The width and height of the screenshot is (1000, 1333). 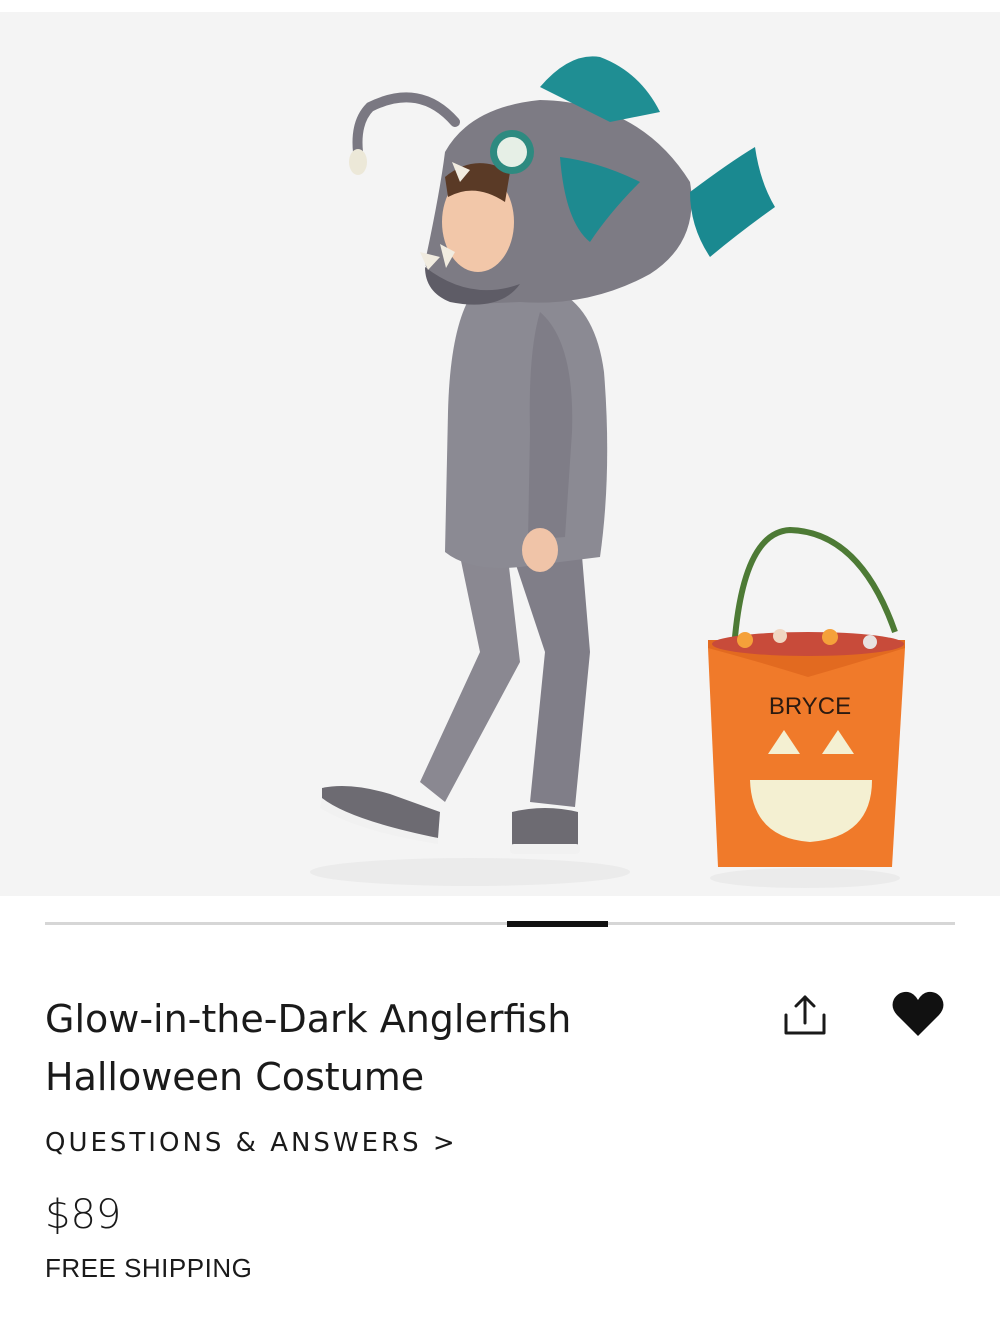 I want to click on product-price: $89, so click(x=83, y=1215).